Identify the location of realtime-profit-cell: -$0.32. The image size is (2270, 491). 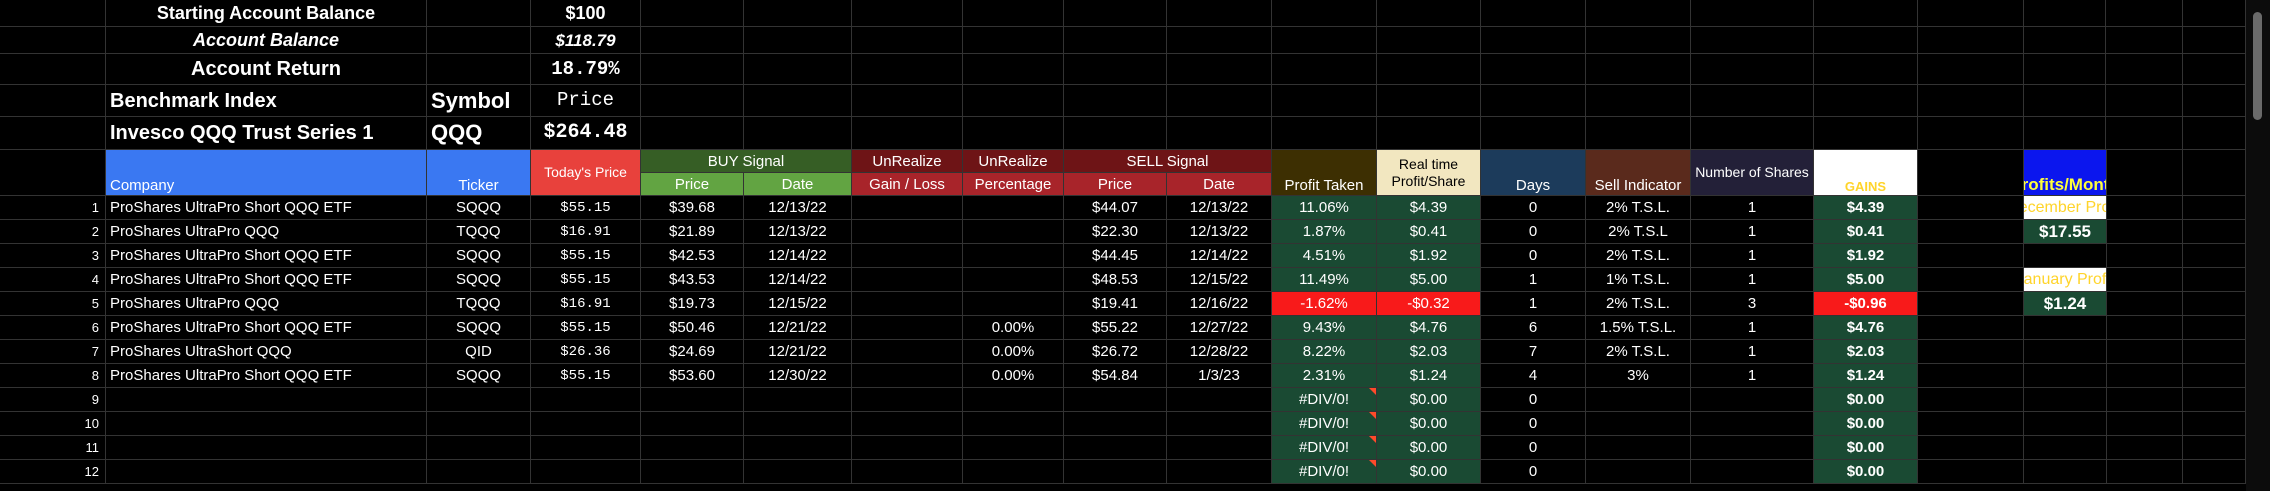
(1429, 304).